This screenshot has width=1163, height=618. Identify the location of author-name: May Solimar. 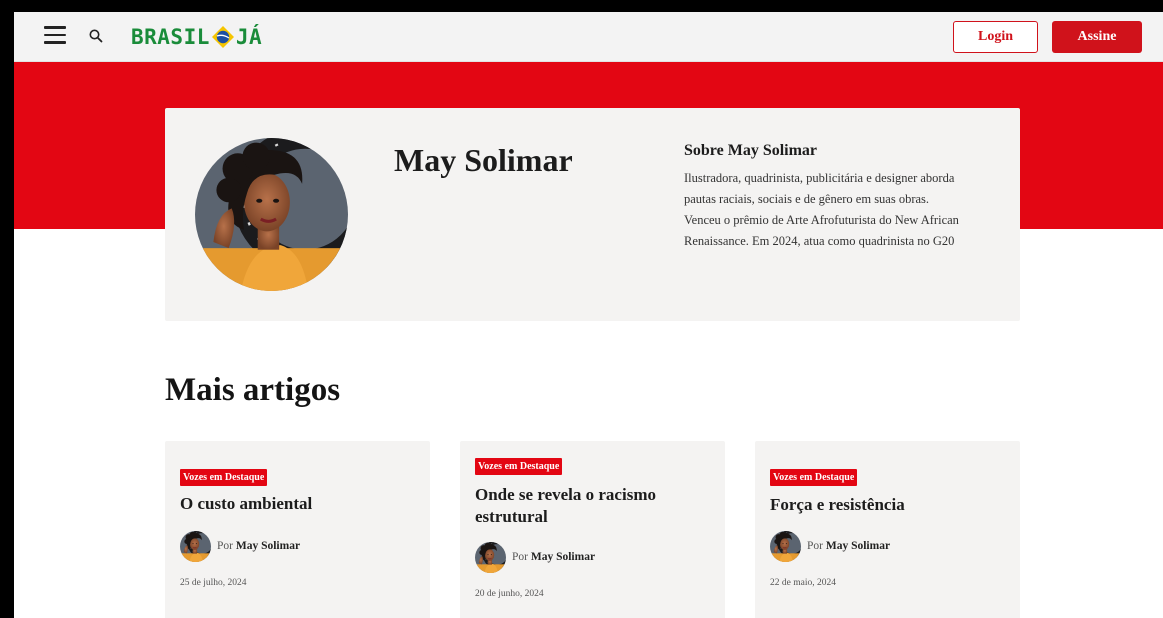
(483, 160).